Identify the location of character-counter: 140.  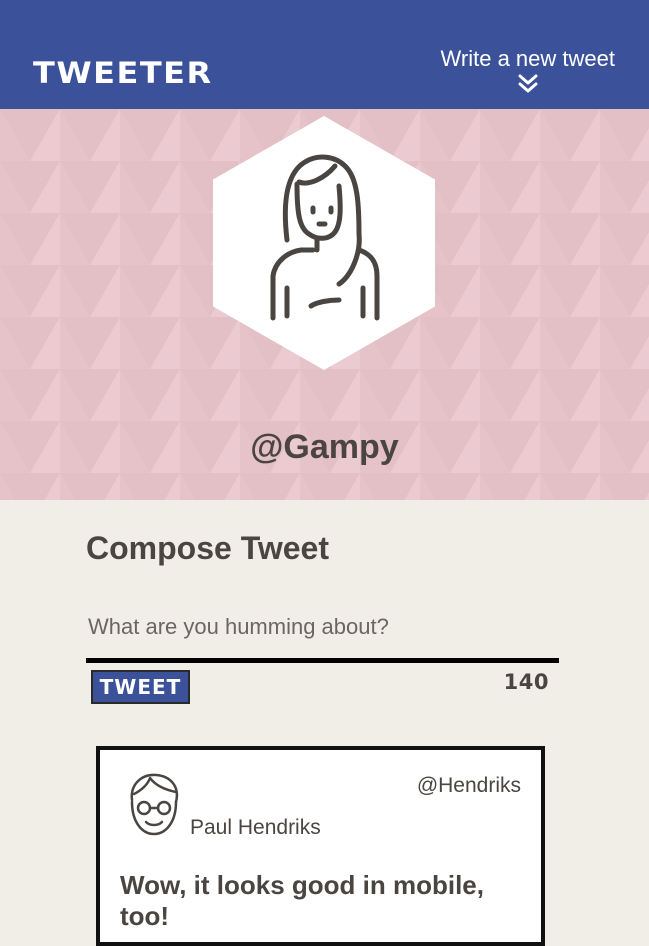
(526, 682).